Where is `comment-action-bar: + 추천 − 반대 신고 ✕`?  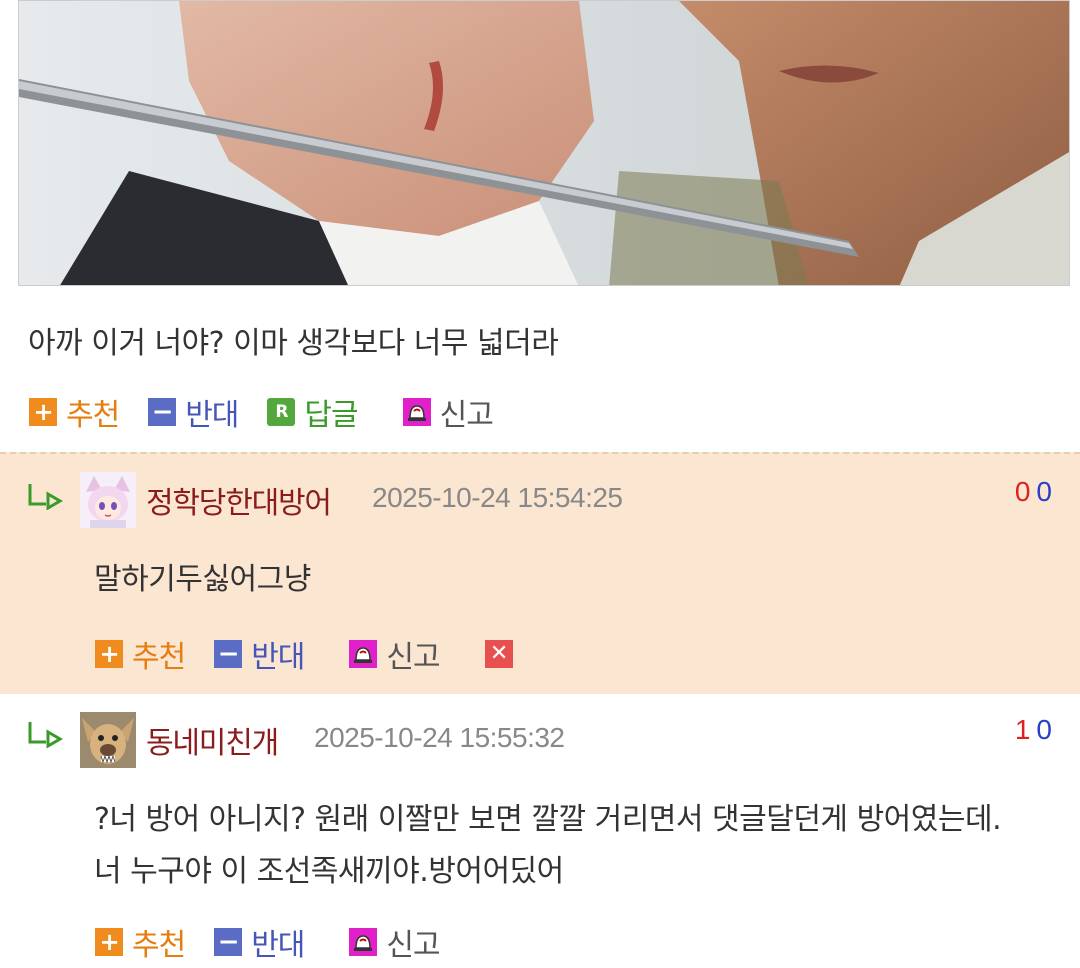
comment-action-bar: + 추천 − 반대 신고 ✕ is located at coordinates (308, 654).